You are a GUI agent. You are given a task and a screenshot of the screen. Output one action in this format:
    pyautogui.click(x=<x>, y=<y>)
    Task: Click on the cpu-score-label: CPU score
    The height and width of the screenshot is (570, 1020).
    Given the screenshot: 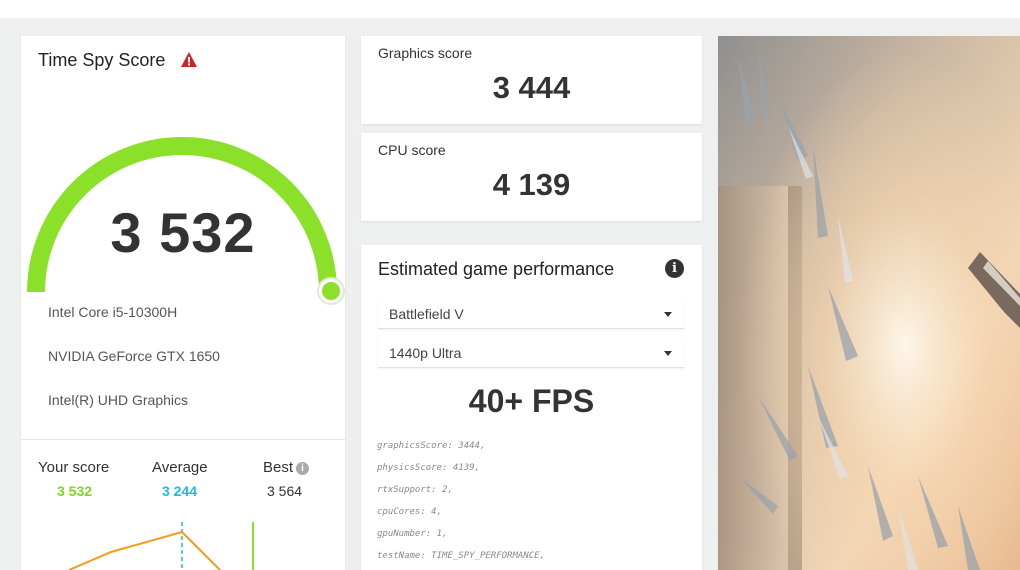 What is the action you would take?
    pyautogui.click(x=412, y=150)
    